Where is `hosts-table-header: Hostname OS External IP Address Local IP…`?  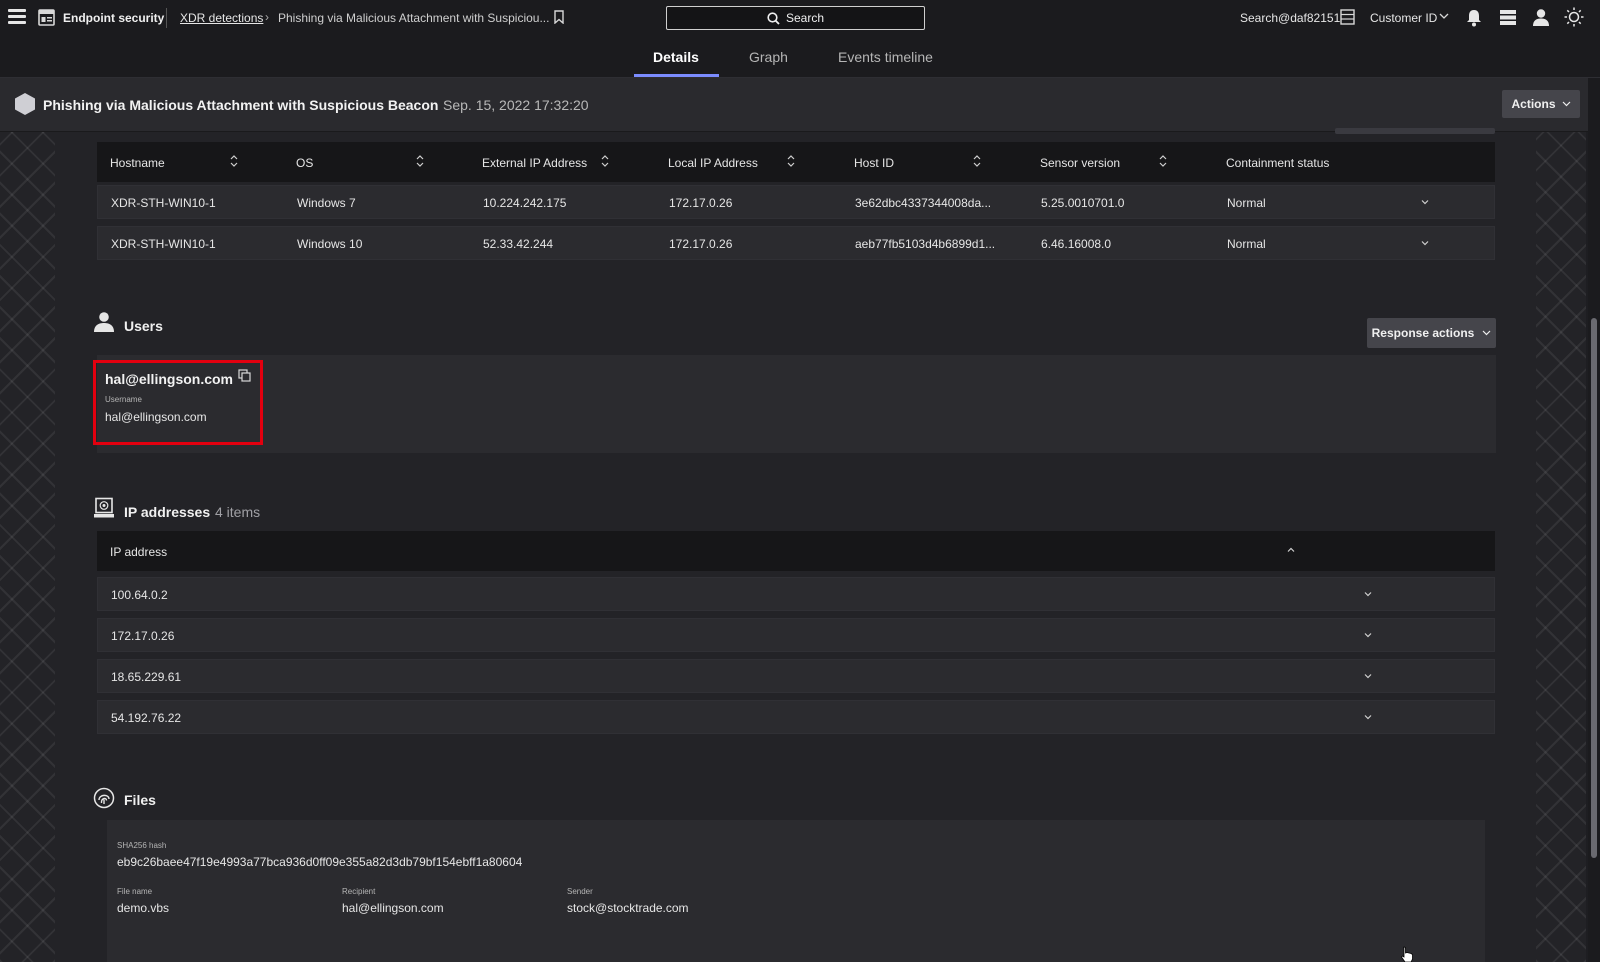 hosts-table-header: Hostname OS External IP Address Local IP… is located at coordinates (796, 162).